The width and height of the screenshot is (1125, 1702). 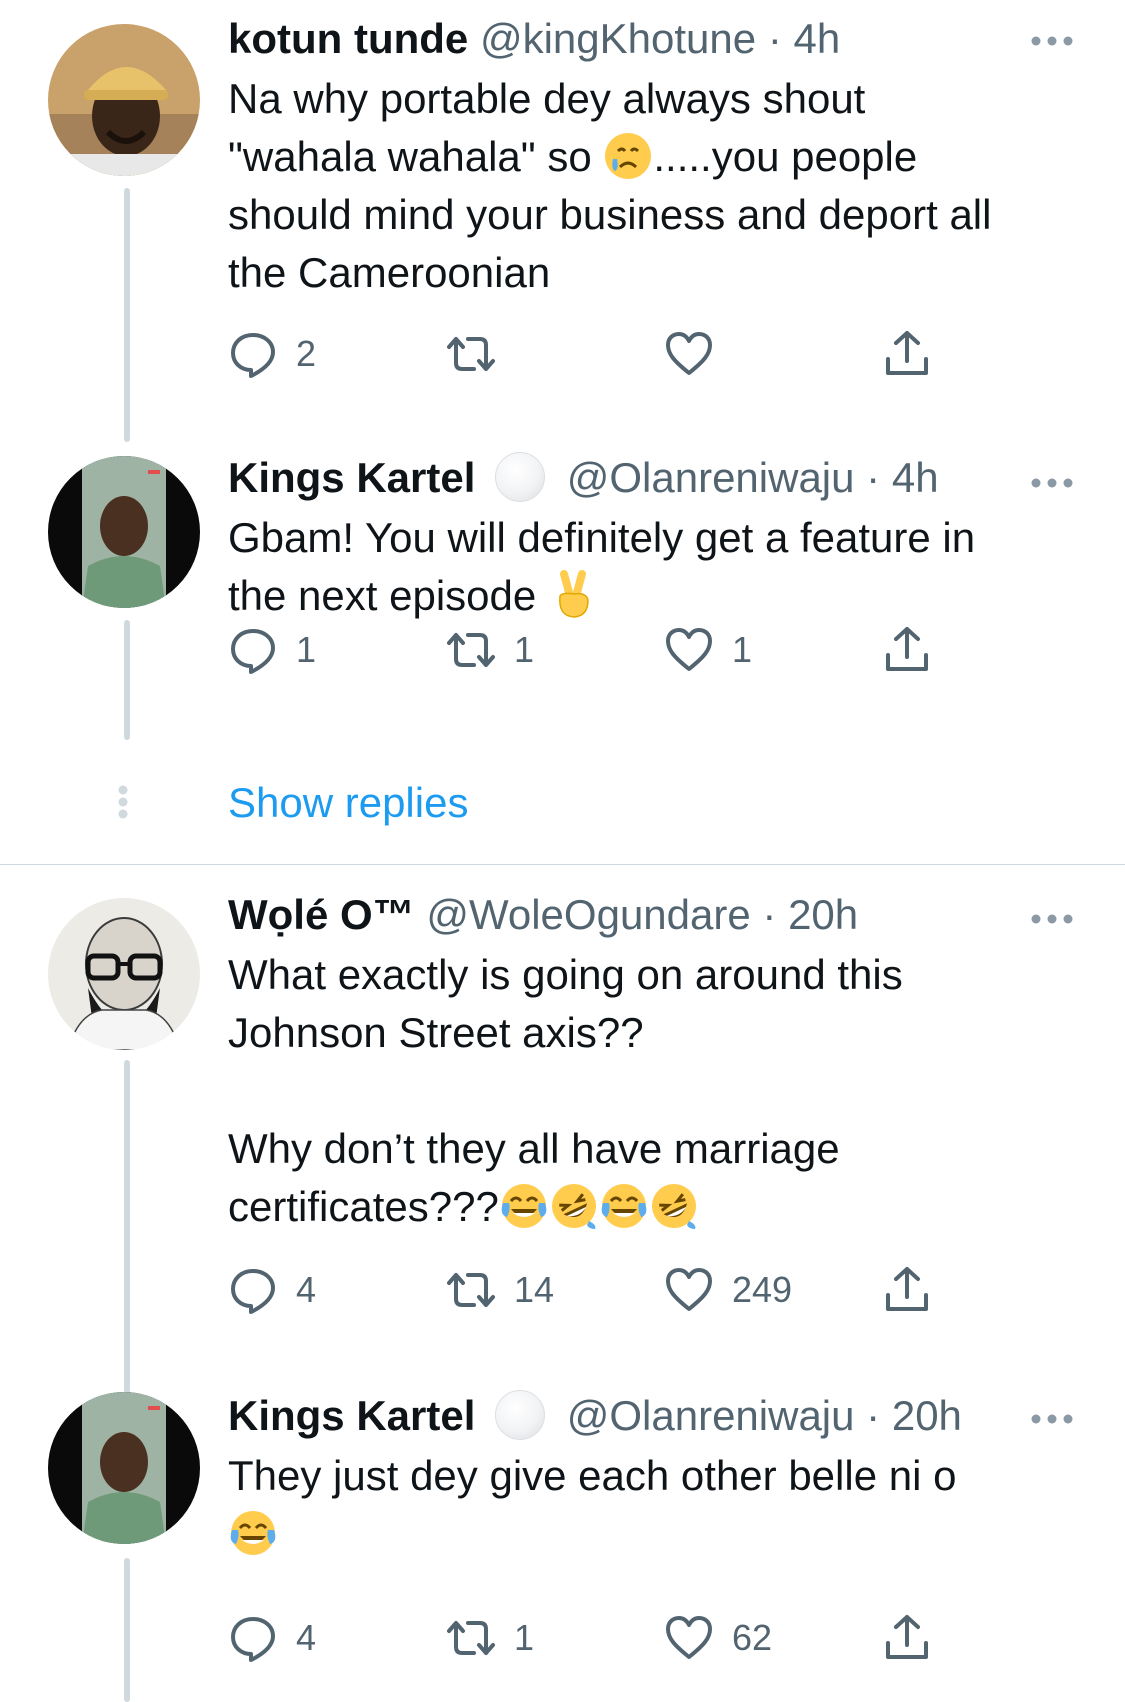 I want to click on like-button: 1, so click(x=708, y=650).